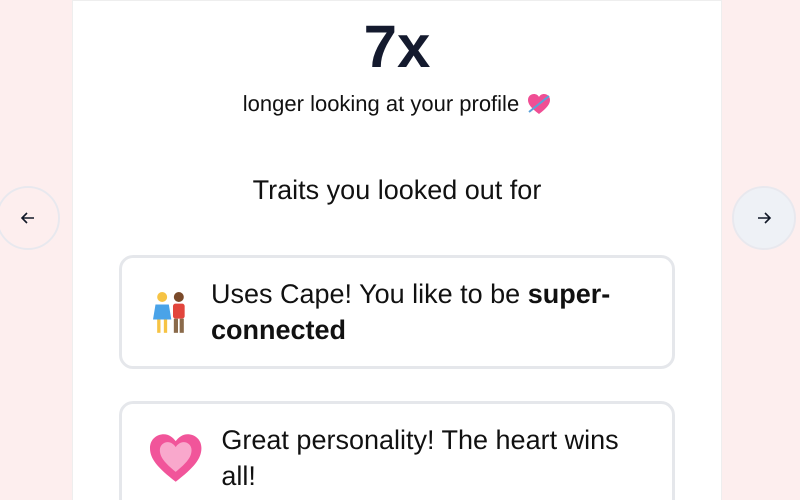 The height and width of the screenshot is (500, 800). Describe the element at coordinates (28, 218) in the screenshot. I see `left-arrow-icon` at that location.